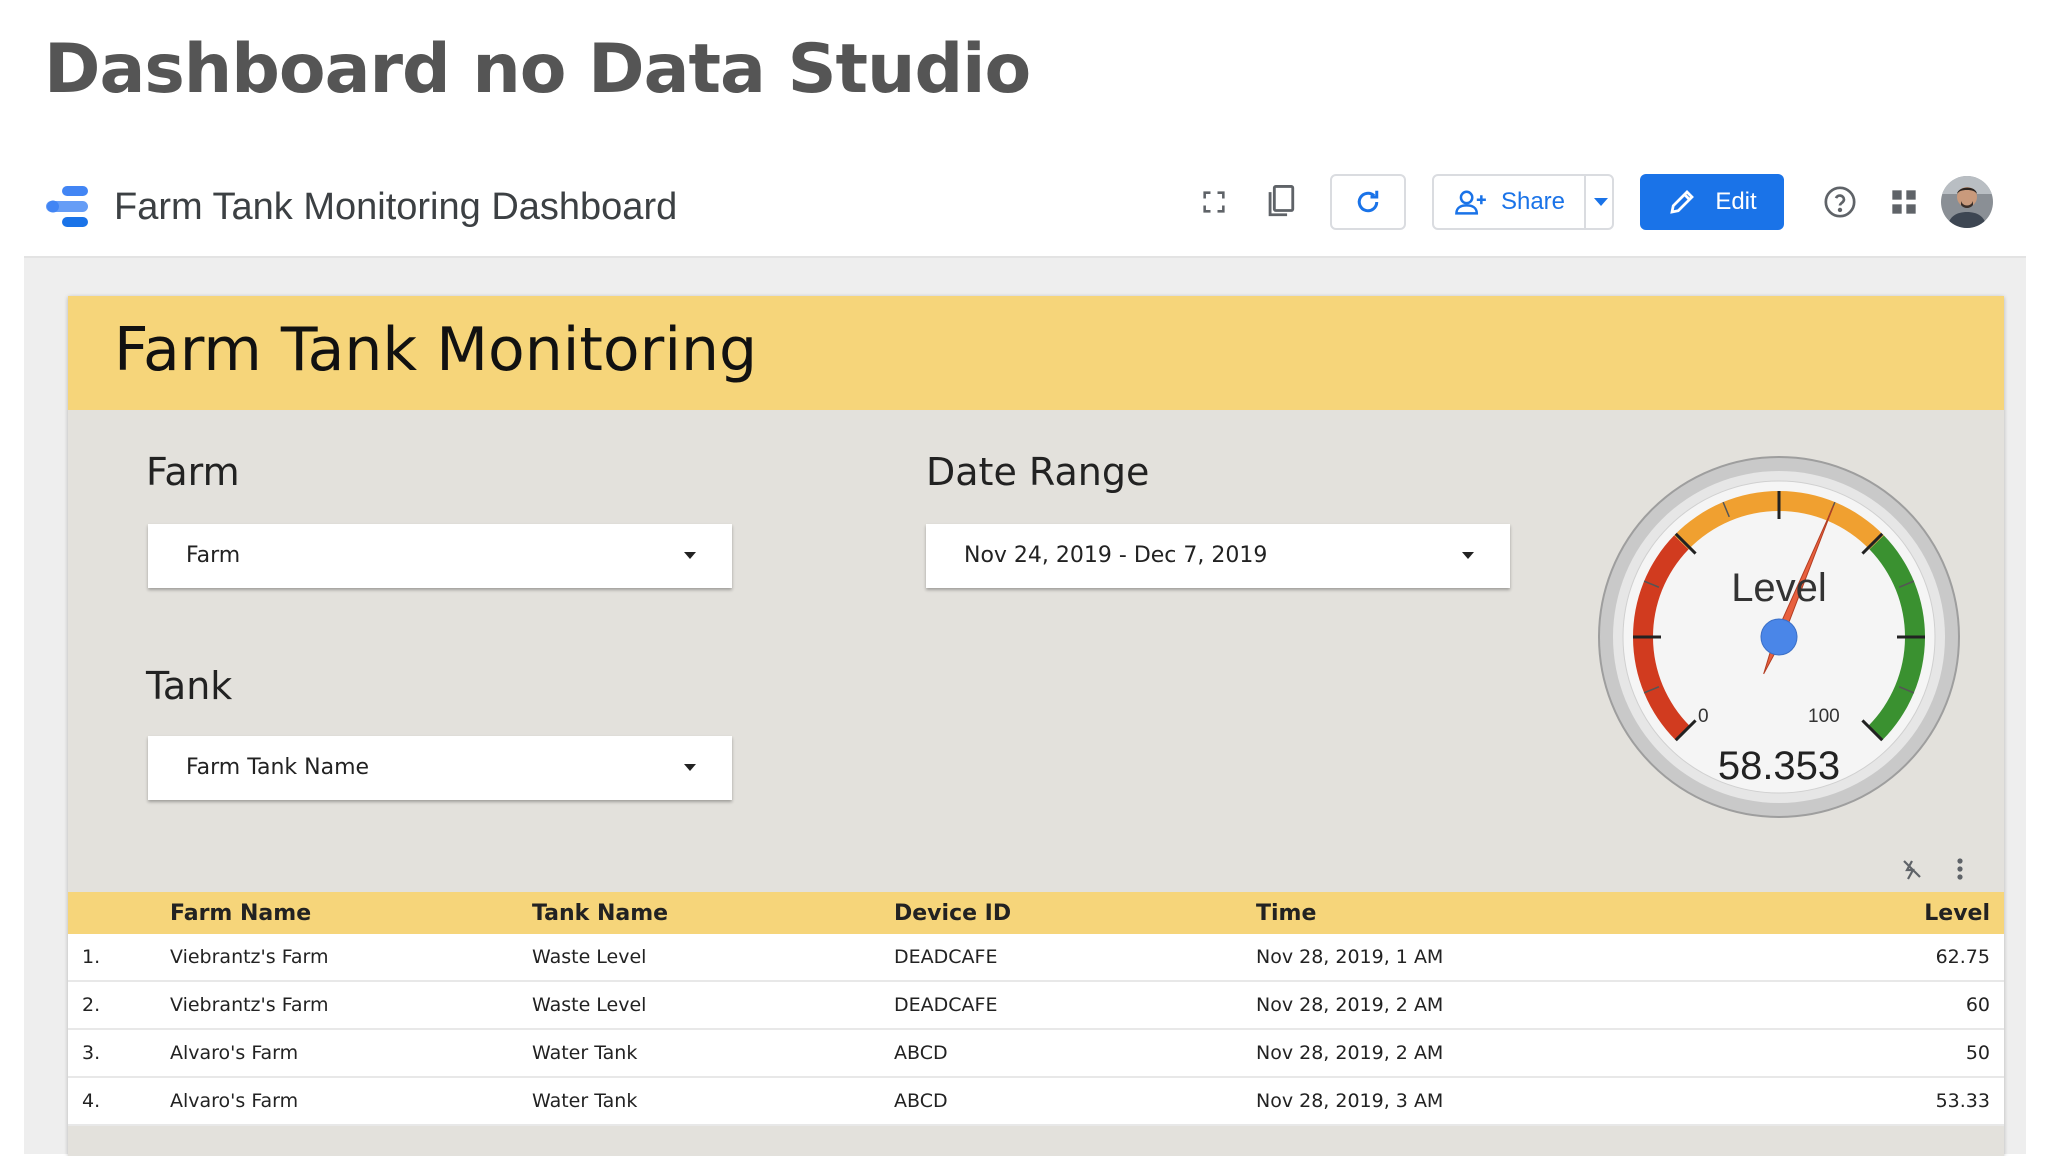  I want to click on row-number: 1., so click(119, 958).